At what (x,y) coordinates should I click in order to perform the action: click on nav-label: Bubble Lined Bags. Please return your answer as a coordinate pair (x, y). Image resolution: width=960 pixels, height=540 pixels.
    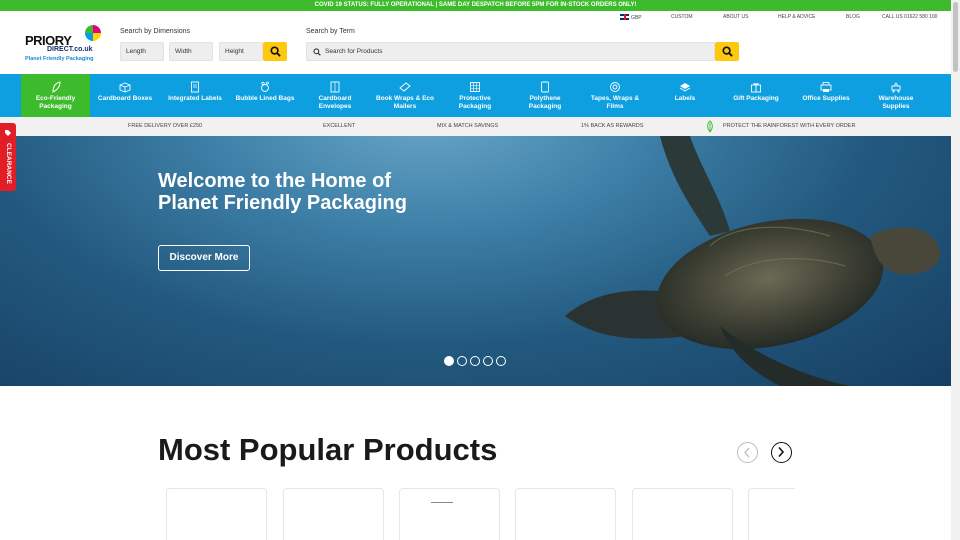
    Looking at the image, I should click on (265, 98).